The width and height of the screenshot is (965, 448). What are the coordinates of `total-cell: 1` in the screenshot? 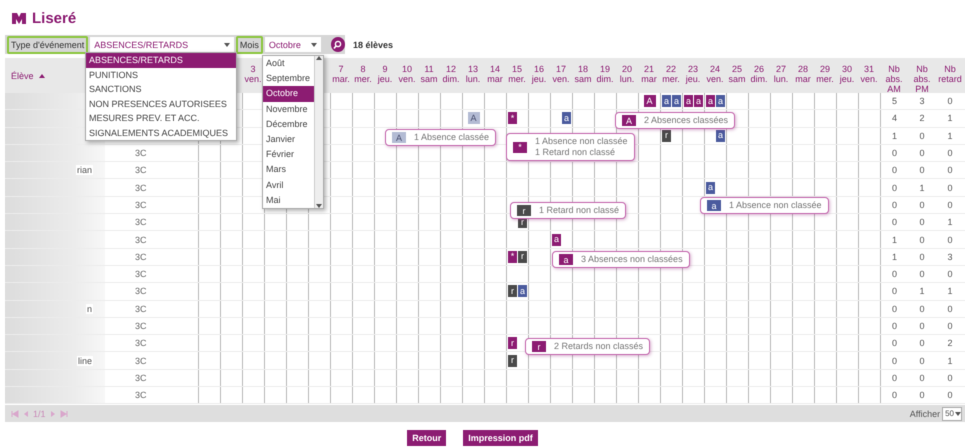 It's located at (894, 239).